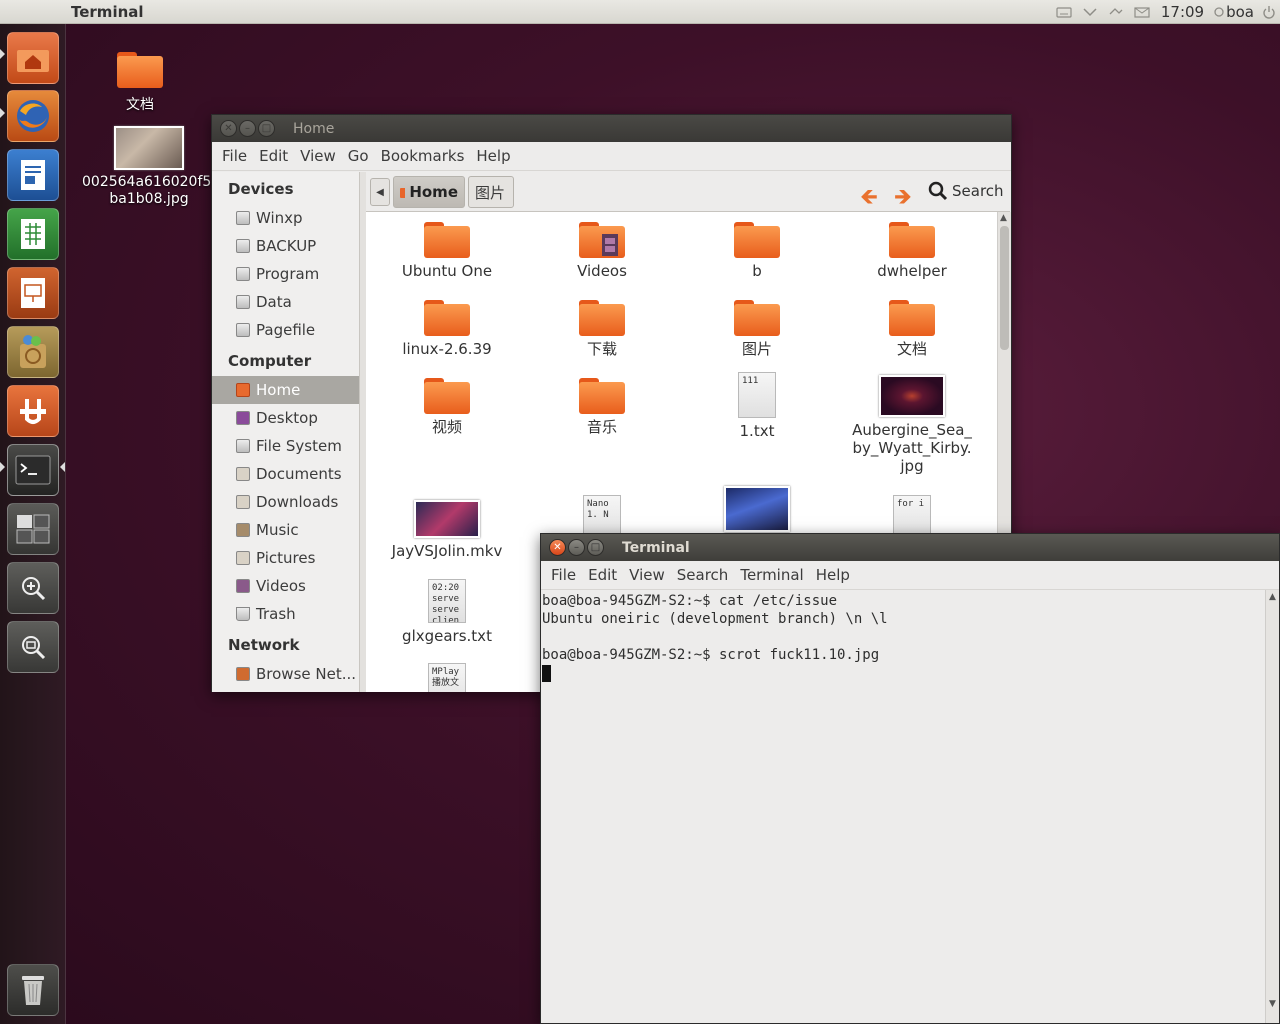 The height and width of the screenshot is (1024, 1280). I want to click on text-preview: Nano 1. N, so click(598, 509).